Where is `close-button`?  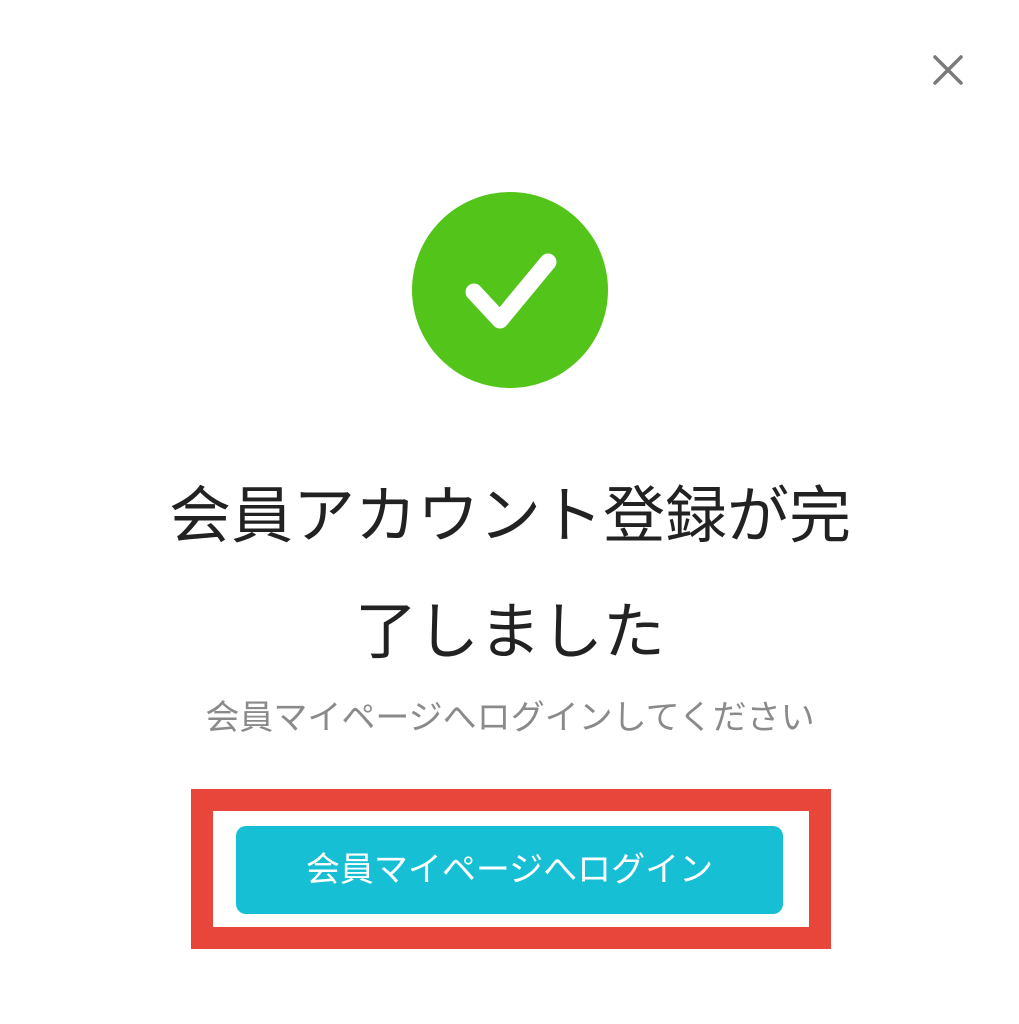
close-button is located at coordinates (948, 70).